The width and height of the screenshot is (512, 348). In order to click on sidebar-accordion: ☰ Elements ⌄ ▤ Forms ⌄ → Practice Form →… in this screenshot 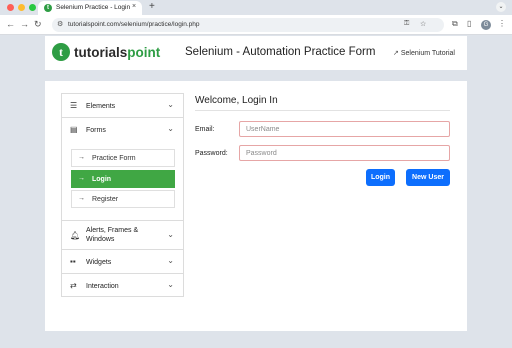, I will do `click(122, 195)`.